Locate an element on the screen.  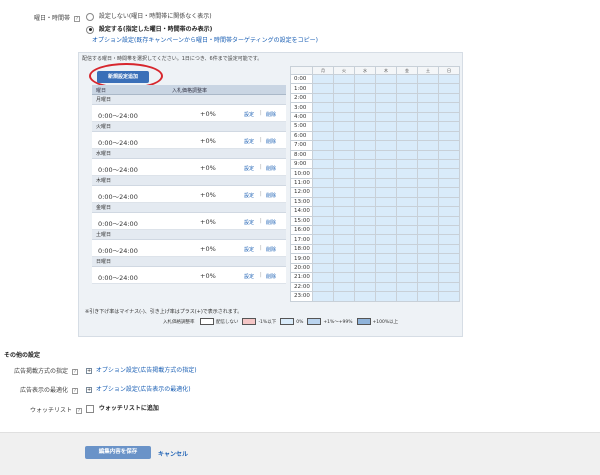
radio-set is located at coordinates (90, 29).